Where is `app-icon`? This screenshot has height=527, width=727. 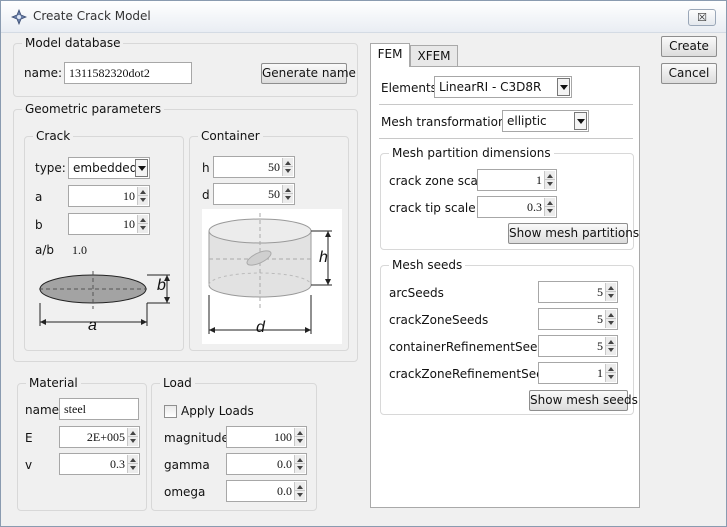
app-icon is located at coordinates (19, 17).